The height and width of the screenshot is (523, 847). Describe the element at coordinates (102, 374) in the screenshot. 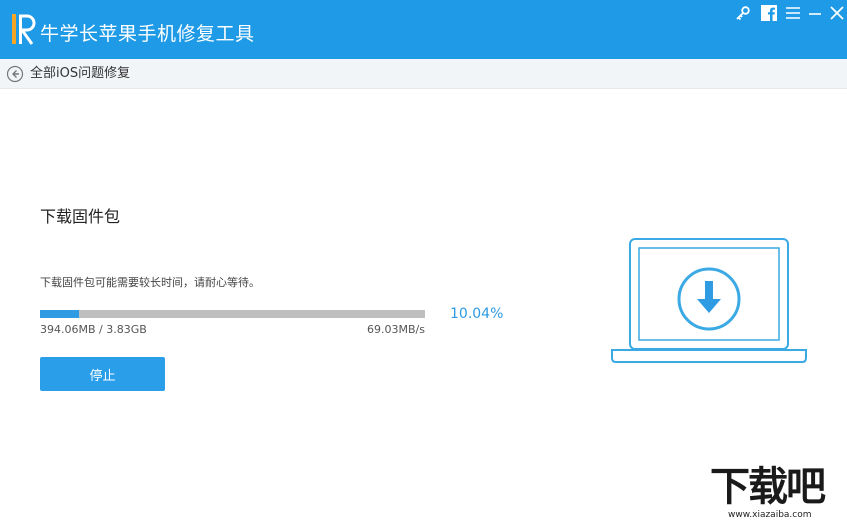

I see `stop-button: 停止` at that location.